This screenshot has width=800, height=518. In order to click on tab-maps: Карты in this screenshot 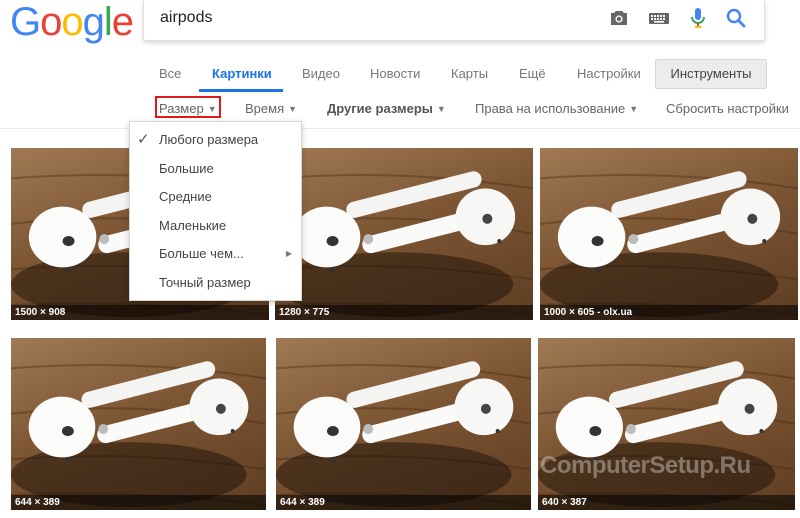, I will do `click(469, 73)`.